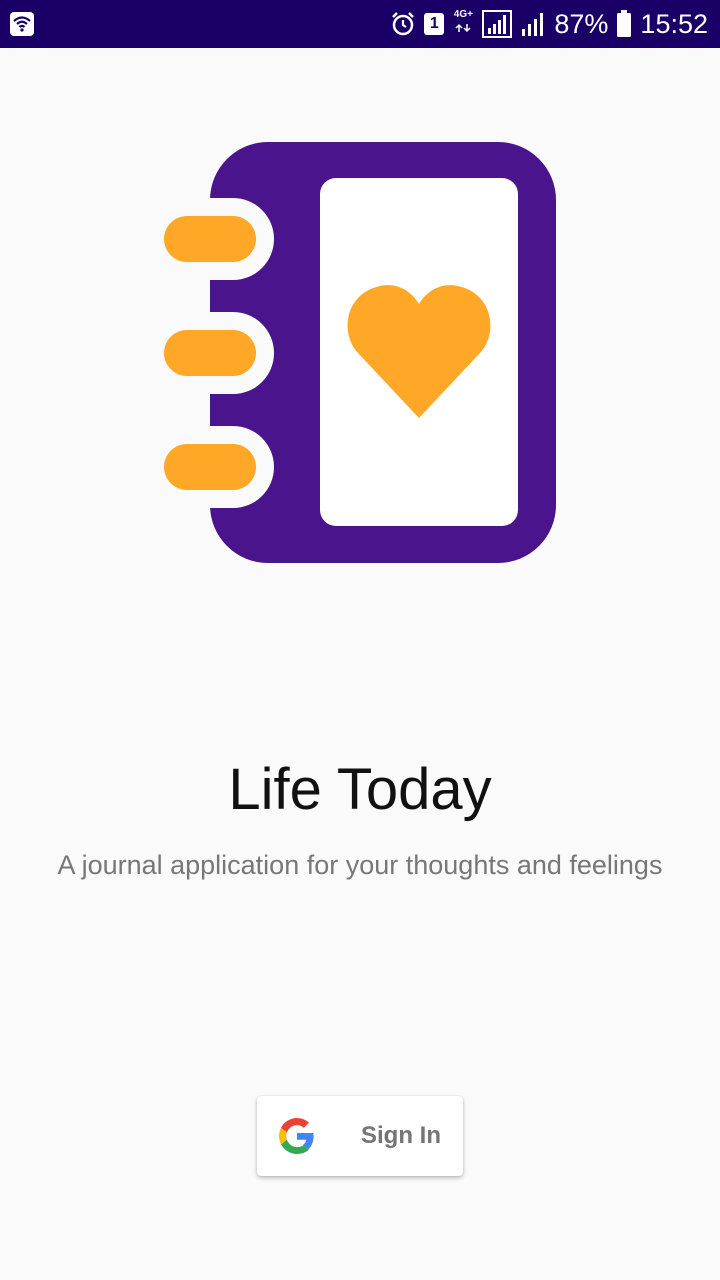  Describe the element at coordinates (22, 24) in the screenshot. I see `wifi-icon` at that location.